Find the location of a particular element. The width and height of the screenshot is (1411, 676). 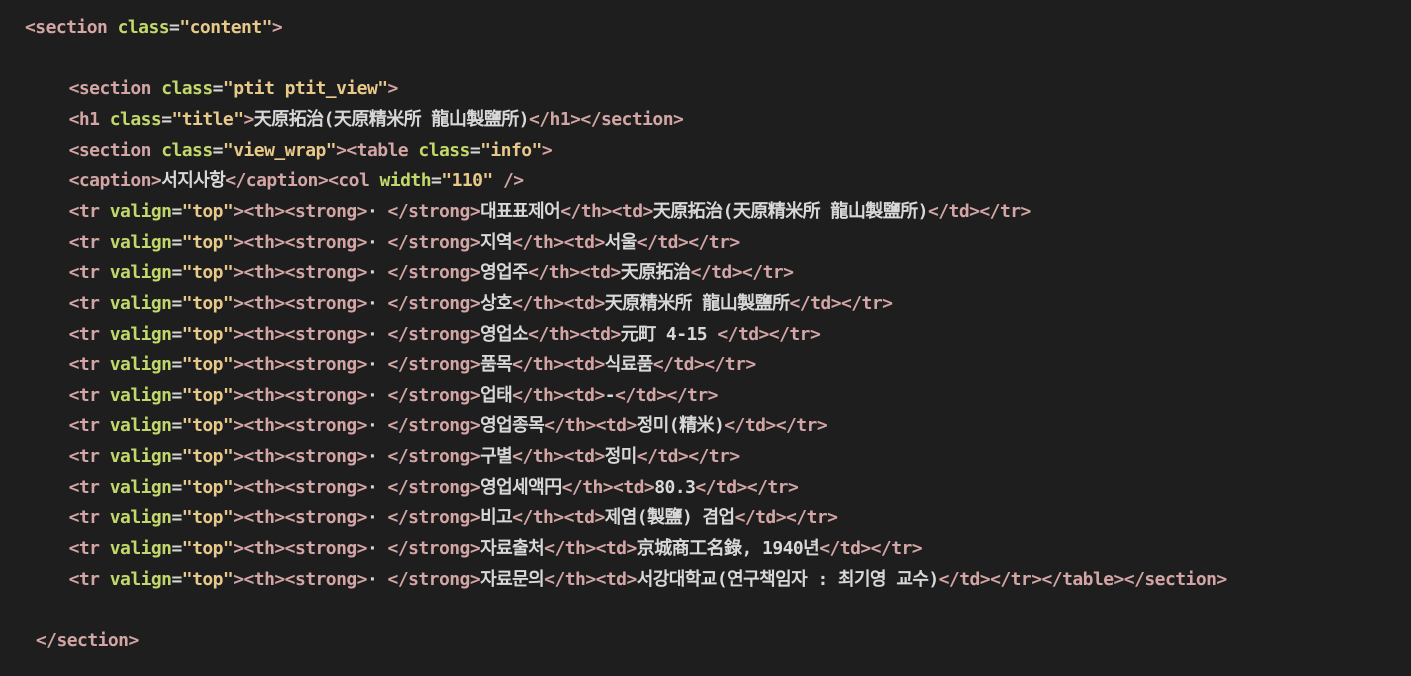

code-token: - is located at coordinates (610, 395).